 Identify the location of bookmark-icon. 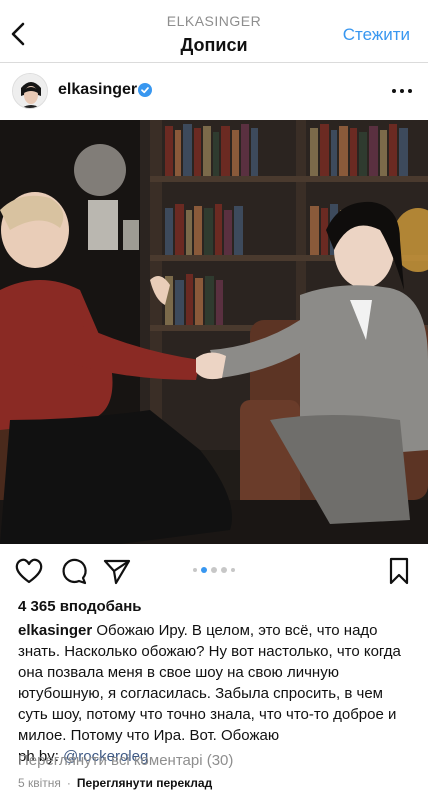
(399, 571).